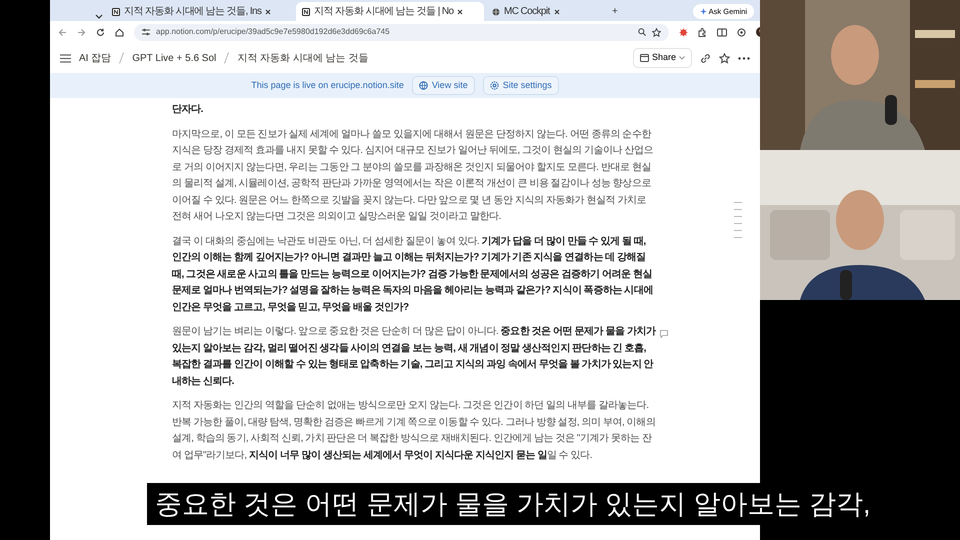 The height and width of the screenshot is (540, 960). What do you see at coordinates (273, 32) in the screenshot?
I see `url-text: app.notion.com/p/erucipe/39ad5c9e7e5980d192d6e3dd69c6a745` at bounding box center [273, 32].